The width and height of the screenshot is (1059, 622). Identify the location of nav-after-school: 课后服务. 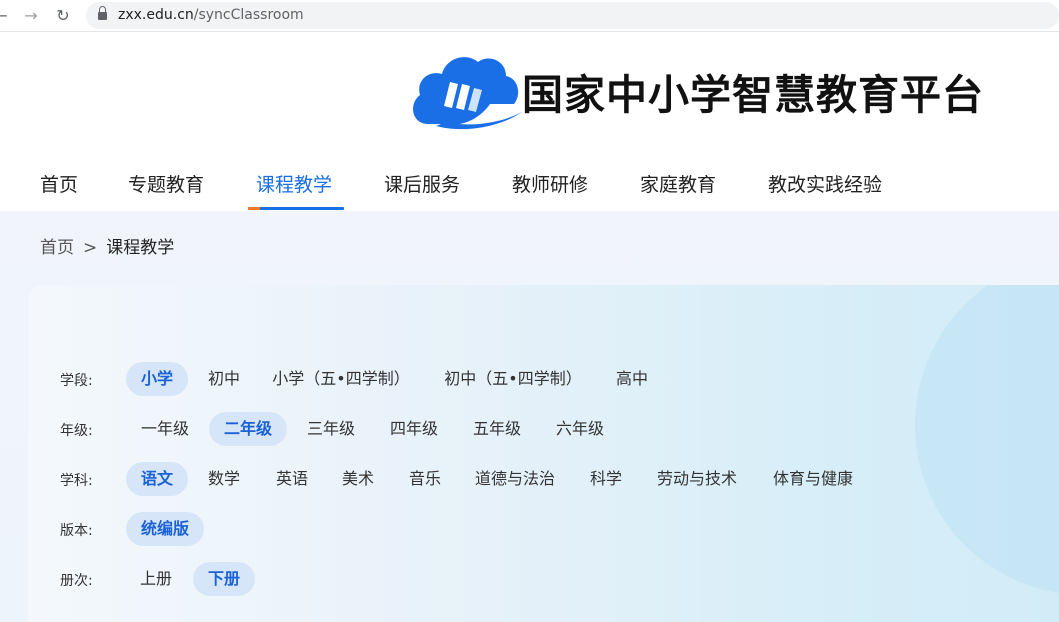
(422, 190).